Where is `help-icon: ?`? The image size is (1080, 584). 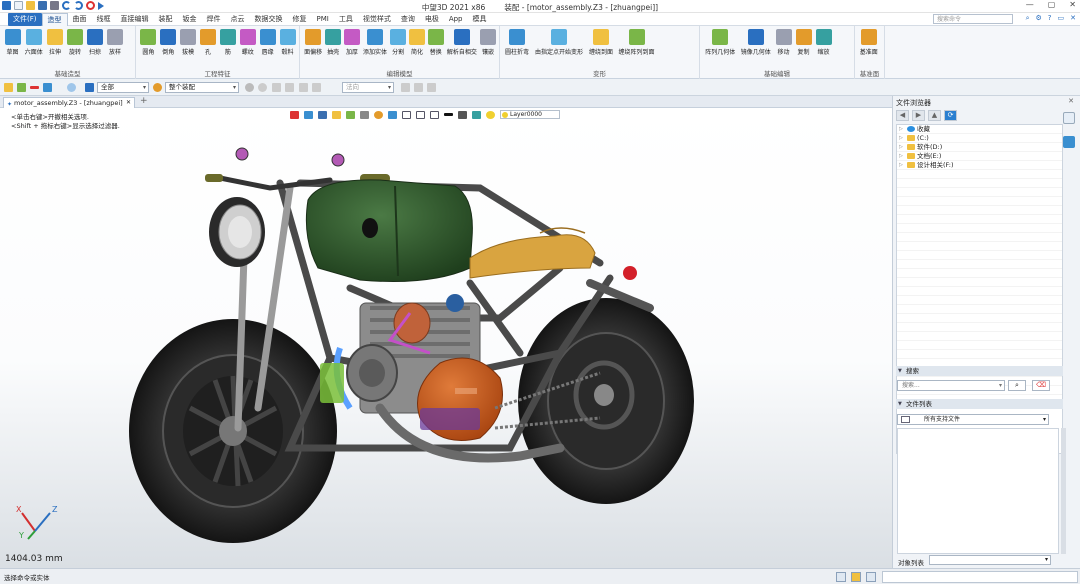 help-icon: ? is located at coordinates (1050, 18).